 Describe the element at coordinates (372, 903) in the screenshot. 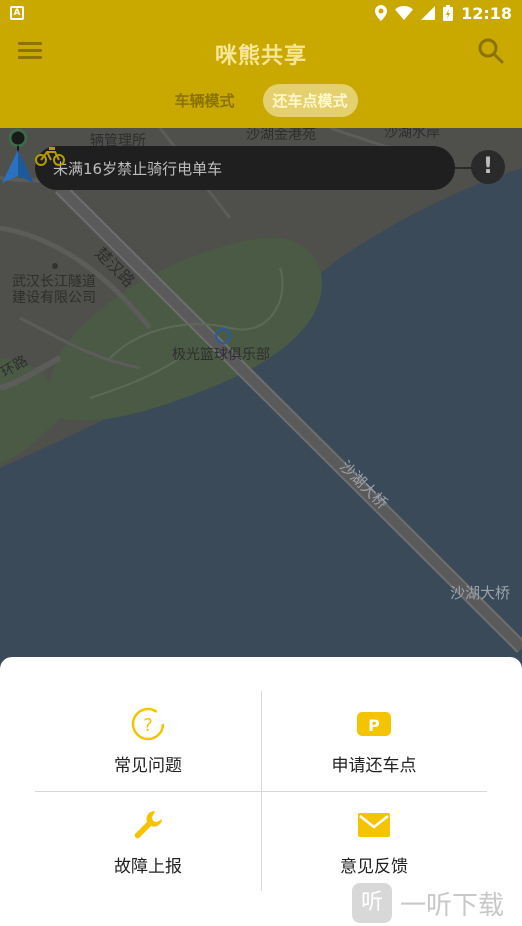

I see `watermark-logo: 听` at that location.